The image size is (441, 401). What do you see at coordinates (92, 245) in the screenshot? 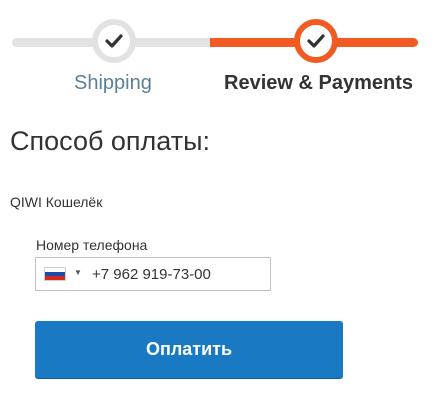
I see `phone-field-label: Номер телефона` at bounding box center [92, 245].